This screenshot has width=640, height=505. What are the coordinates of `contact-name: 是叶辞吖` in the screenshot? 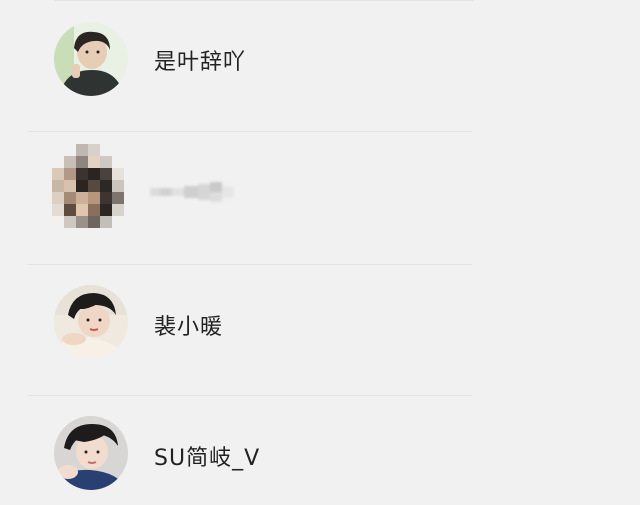 It's located at (200, 62).